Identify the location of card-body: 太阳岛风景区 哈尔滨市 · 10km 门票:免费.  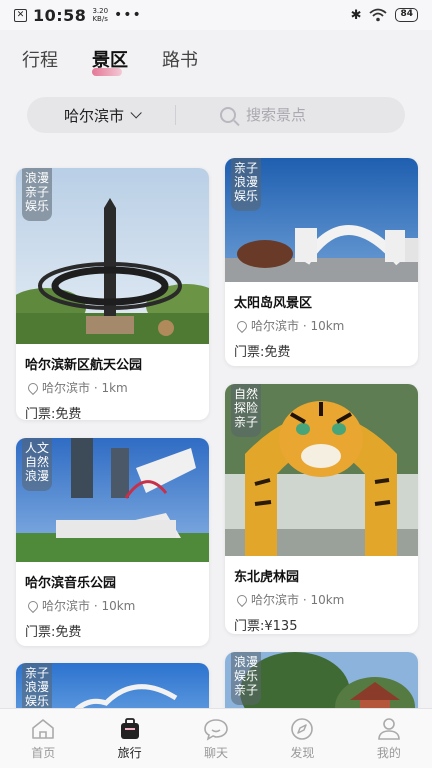
(321, 321).